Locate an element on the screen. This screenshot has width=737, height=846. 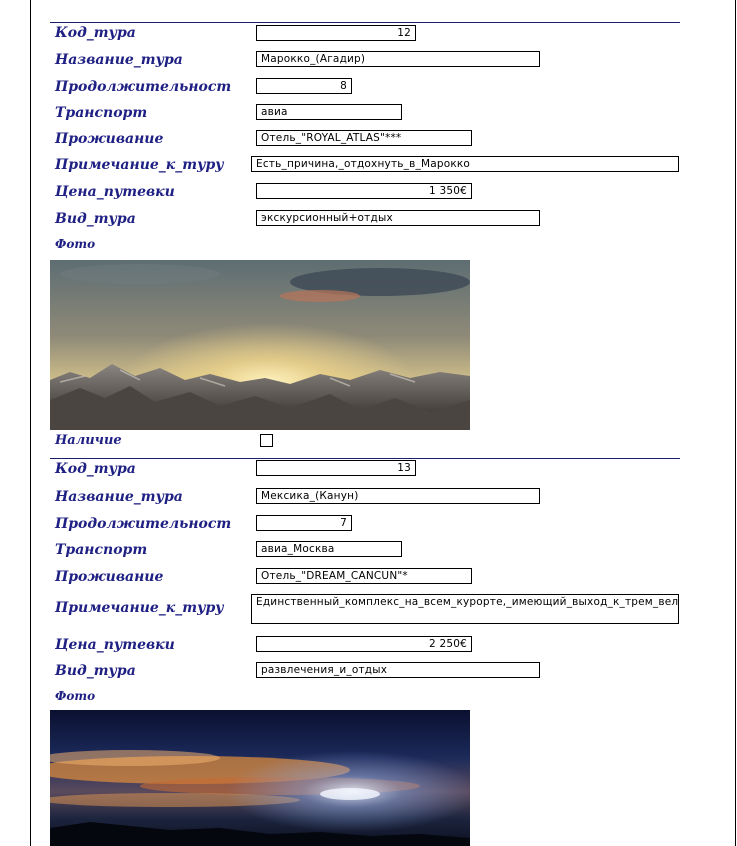
mountain-sunrise-image is located at coordinates (260, 345).